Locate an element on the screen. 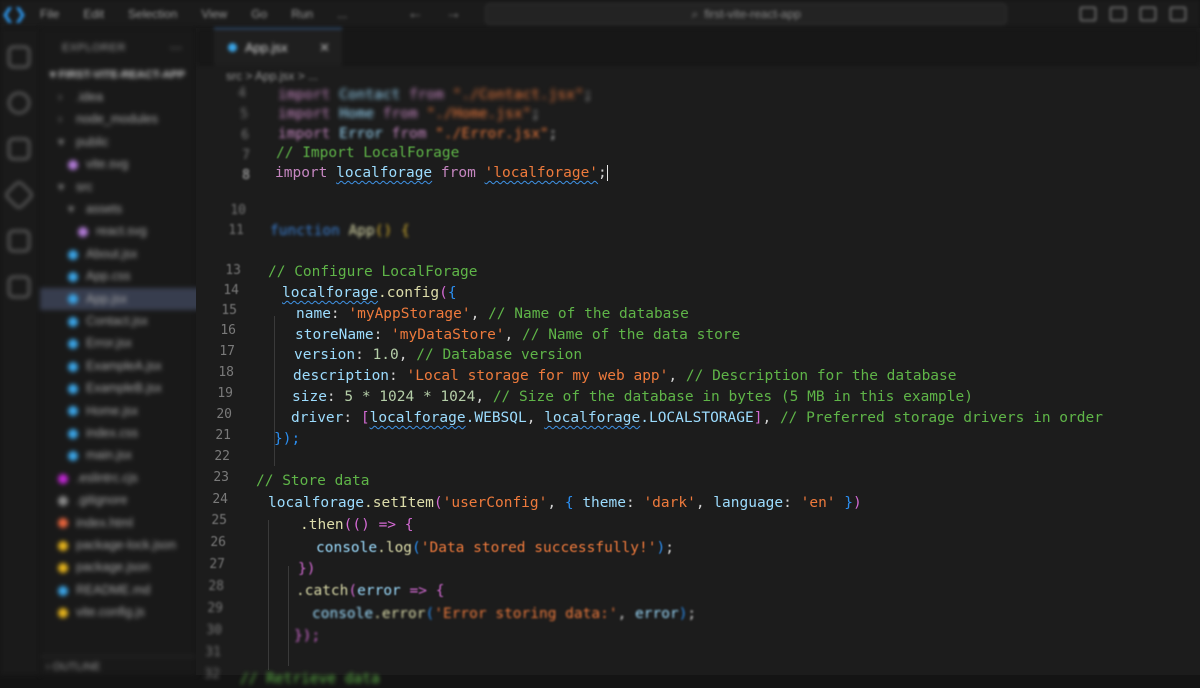 Image resolution: width=1200 pixels, height=688 pixels. code-line-6: import Error from "./Error.jsx"; is located at coordinates (418, 134).